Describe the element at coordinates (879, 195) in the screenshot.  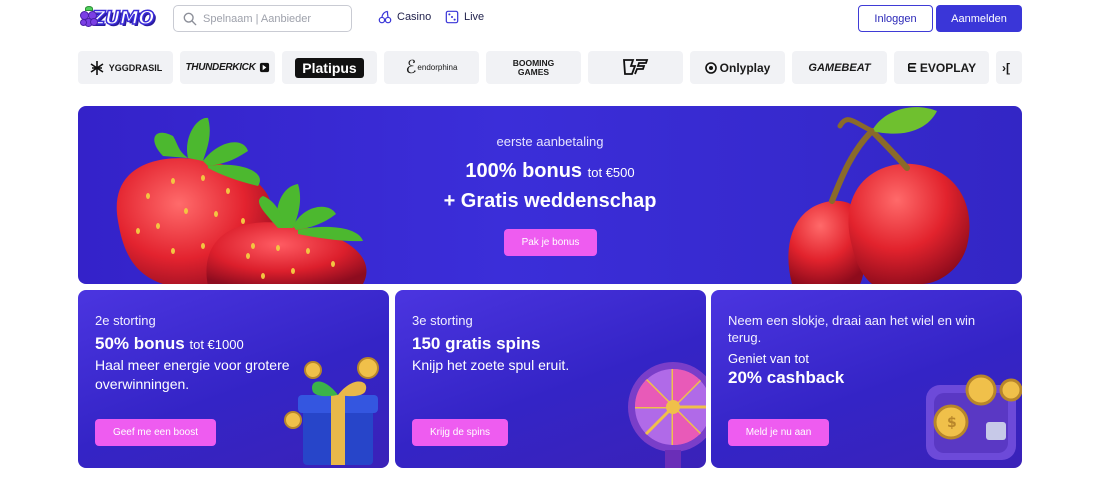
I see `cherries-illustration-icon` at that location.